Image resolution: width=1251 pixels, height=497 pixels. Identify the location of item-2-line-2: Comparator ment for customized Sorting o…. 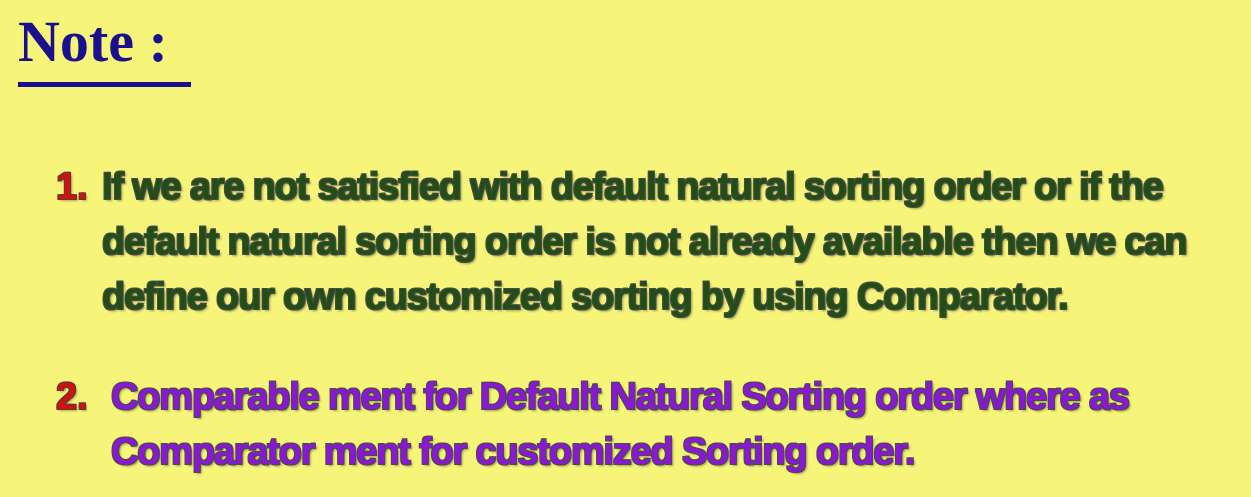
(513, 452).